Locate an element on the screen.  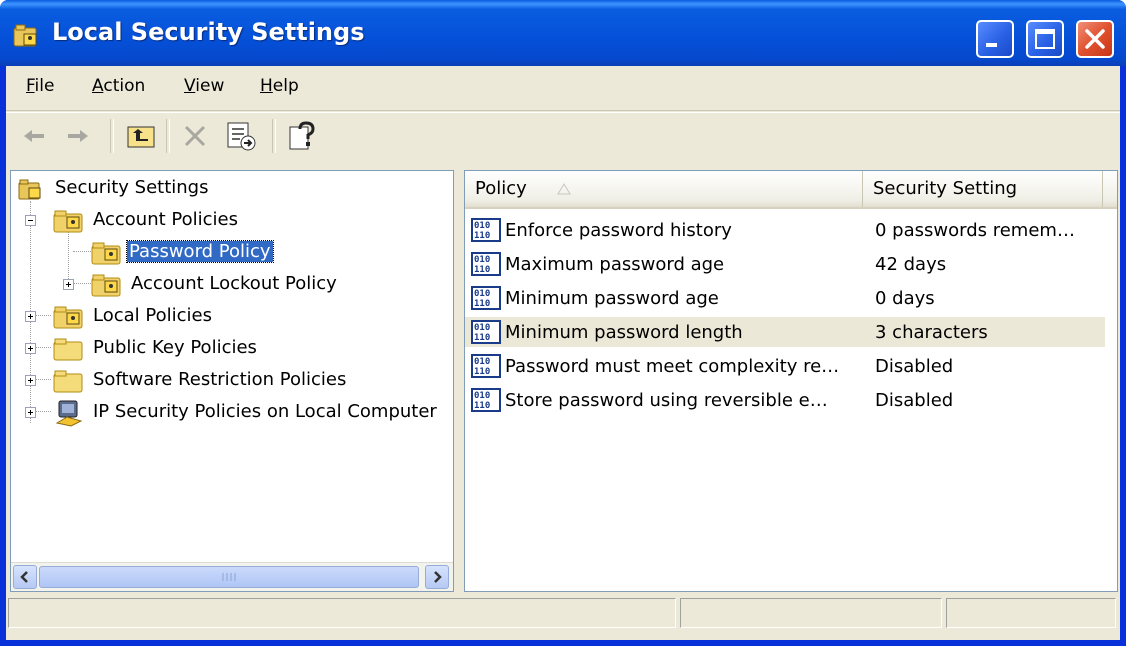
list-item: 010 110 Maximum password age 42 days is located at coordinates (785, 264).